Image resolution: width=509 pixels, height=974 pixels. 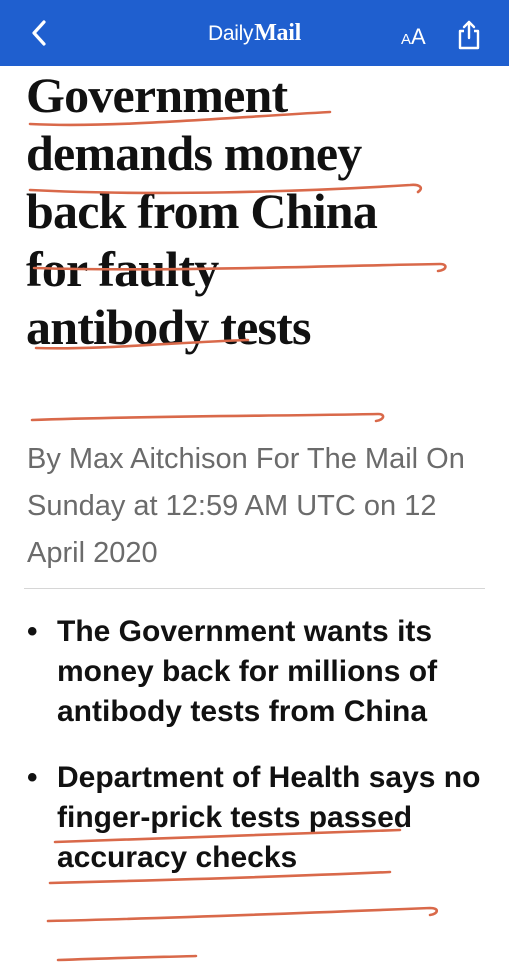 I want to click on headline-line: antibody tests, so click(x=168, y=327).